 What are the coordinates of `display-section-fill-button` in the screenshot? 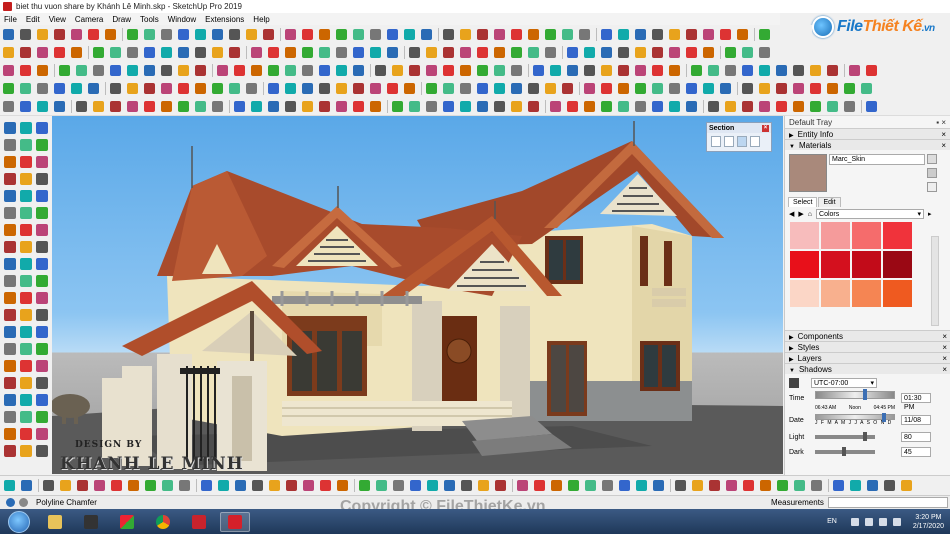 It's located at (755, 141).